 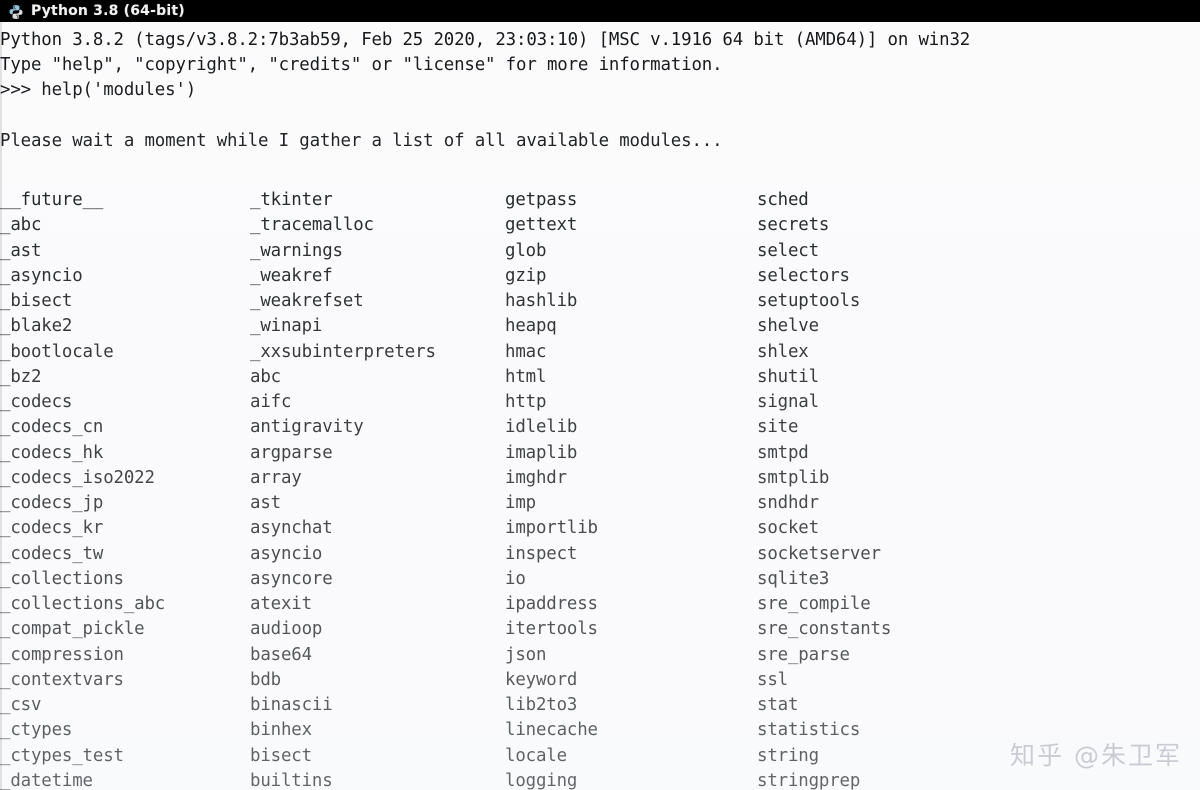 What do you see at coordinates (21, 705) in the screenshot?
I see `module-item: _csv` at bounding box center [21, 705].